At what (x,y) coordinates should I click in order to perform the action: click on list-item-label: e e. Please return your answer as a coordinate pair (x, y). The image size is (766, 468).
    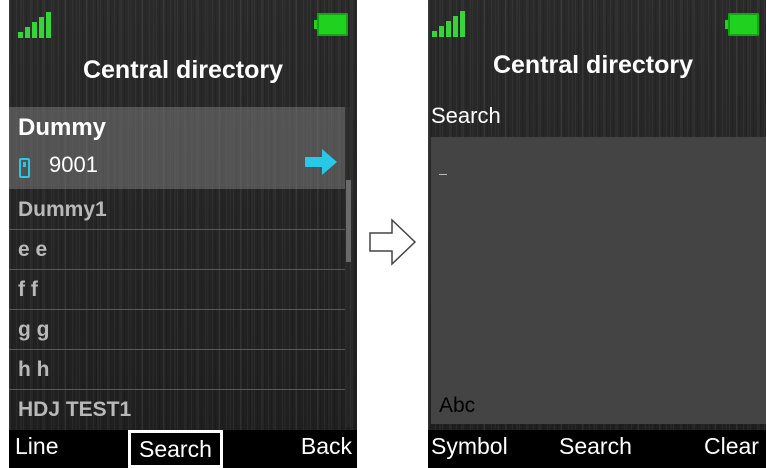
    Looking at the image, I should click on (33, 249).